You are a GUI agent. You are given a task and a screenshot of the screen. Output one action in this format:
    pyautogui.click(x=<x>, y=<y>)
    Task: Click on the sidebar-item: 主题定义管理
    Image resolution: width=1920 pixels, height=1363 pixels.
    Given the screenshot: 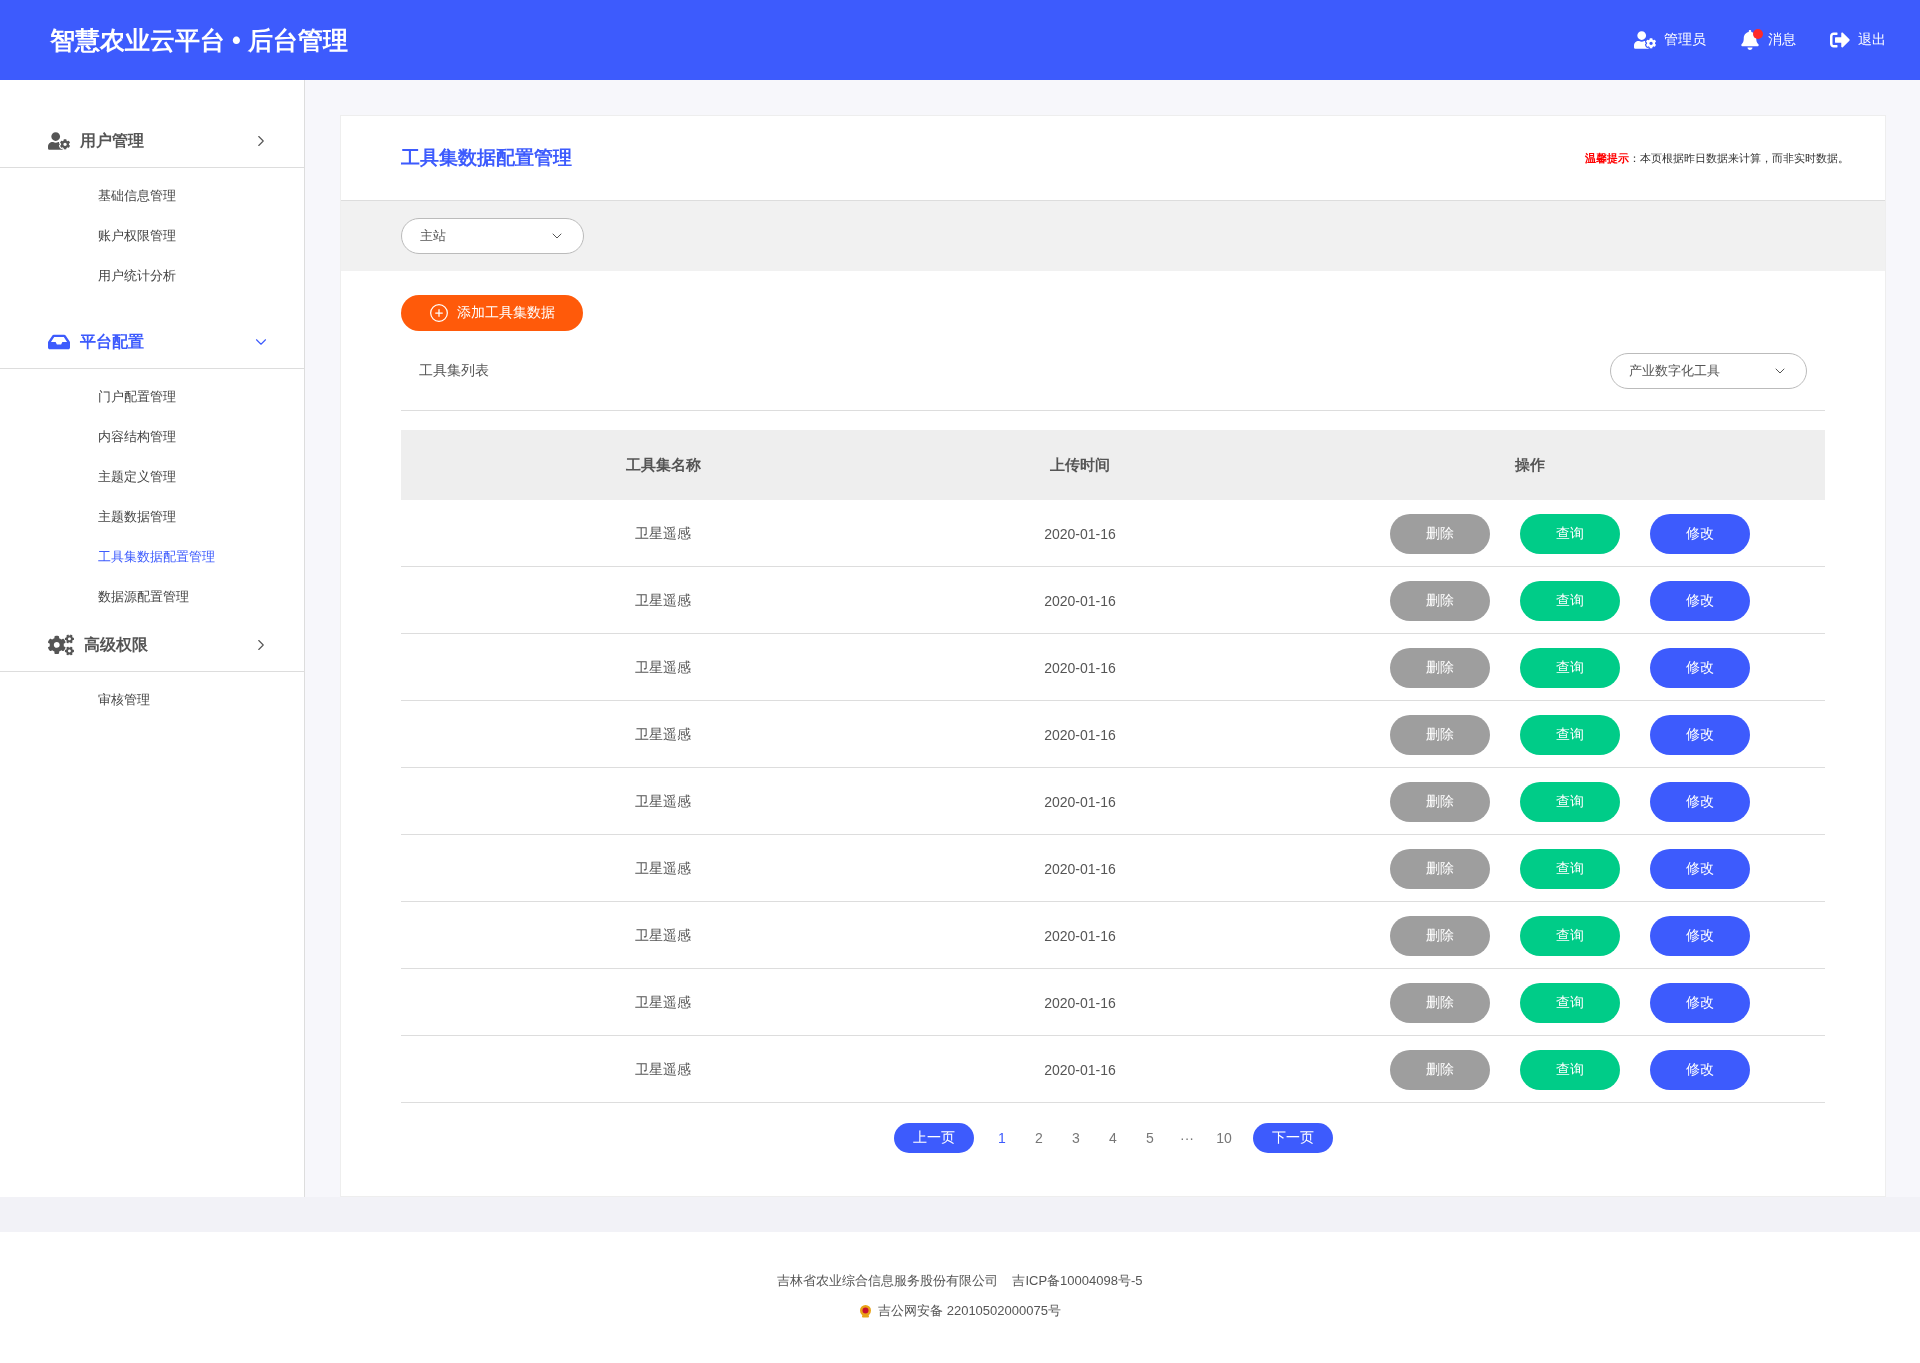 What is the action you would take?
    pyautogui.click(x=152, y=477)
    